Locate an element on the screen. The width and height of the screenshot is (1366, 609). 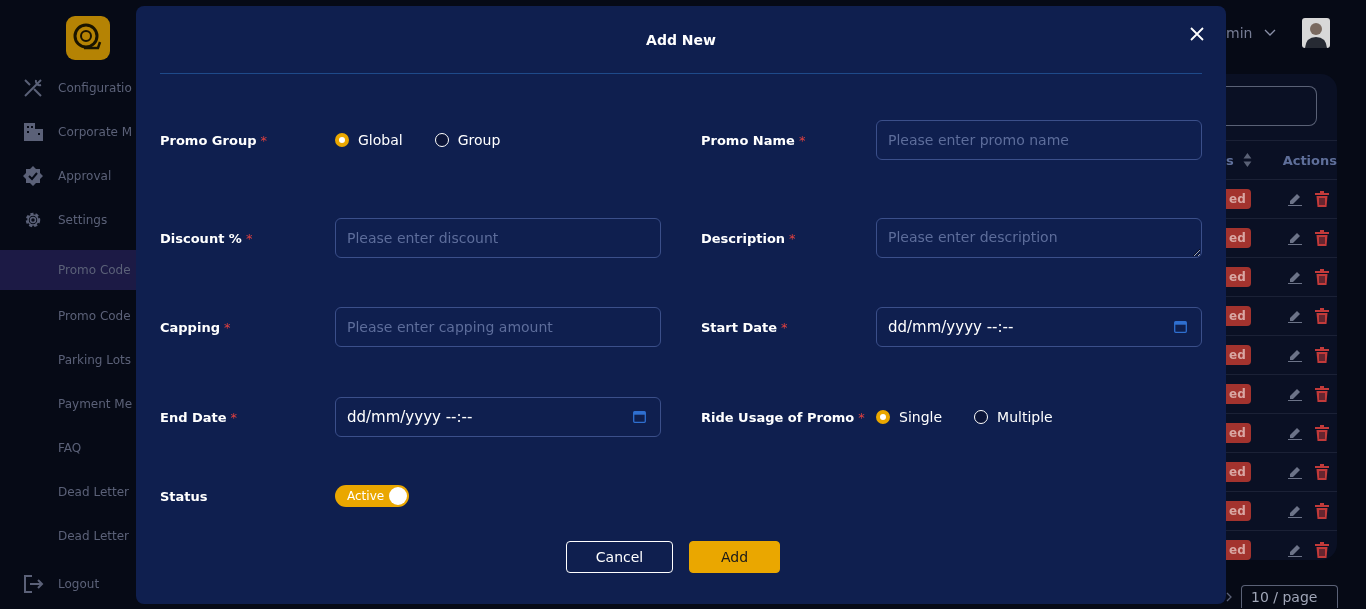
toggle-switch: Active is located at coordinates (372, 496).